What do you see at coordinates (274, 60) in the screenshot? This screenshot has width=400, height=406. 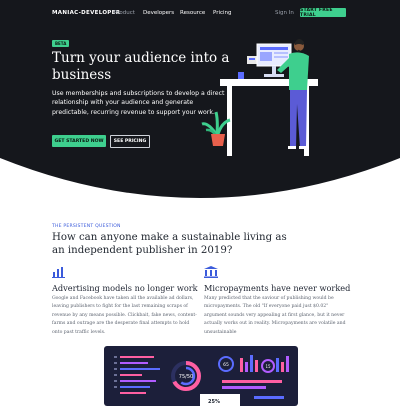 I see `monitor-icon` at bounding box center [274, 60].